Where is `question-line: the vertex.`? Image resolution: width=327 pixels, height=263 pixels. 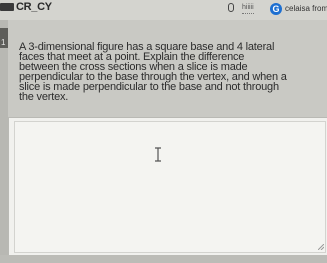
question-line: the vertex. is located at coordinates (44, 97).